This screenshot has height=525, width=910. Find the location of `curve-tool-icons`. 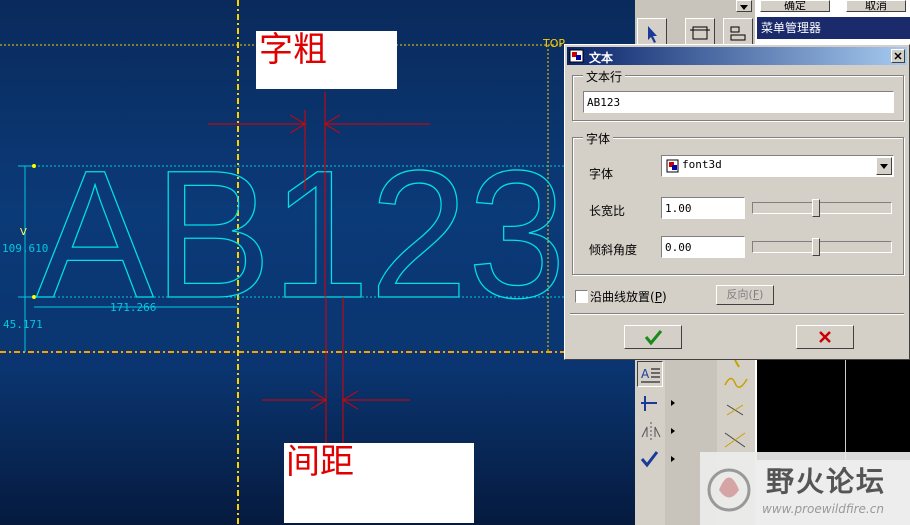

curve-tool-icons is located at coordinates (736, 403).